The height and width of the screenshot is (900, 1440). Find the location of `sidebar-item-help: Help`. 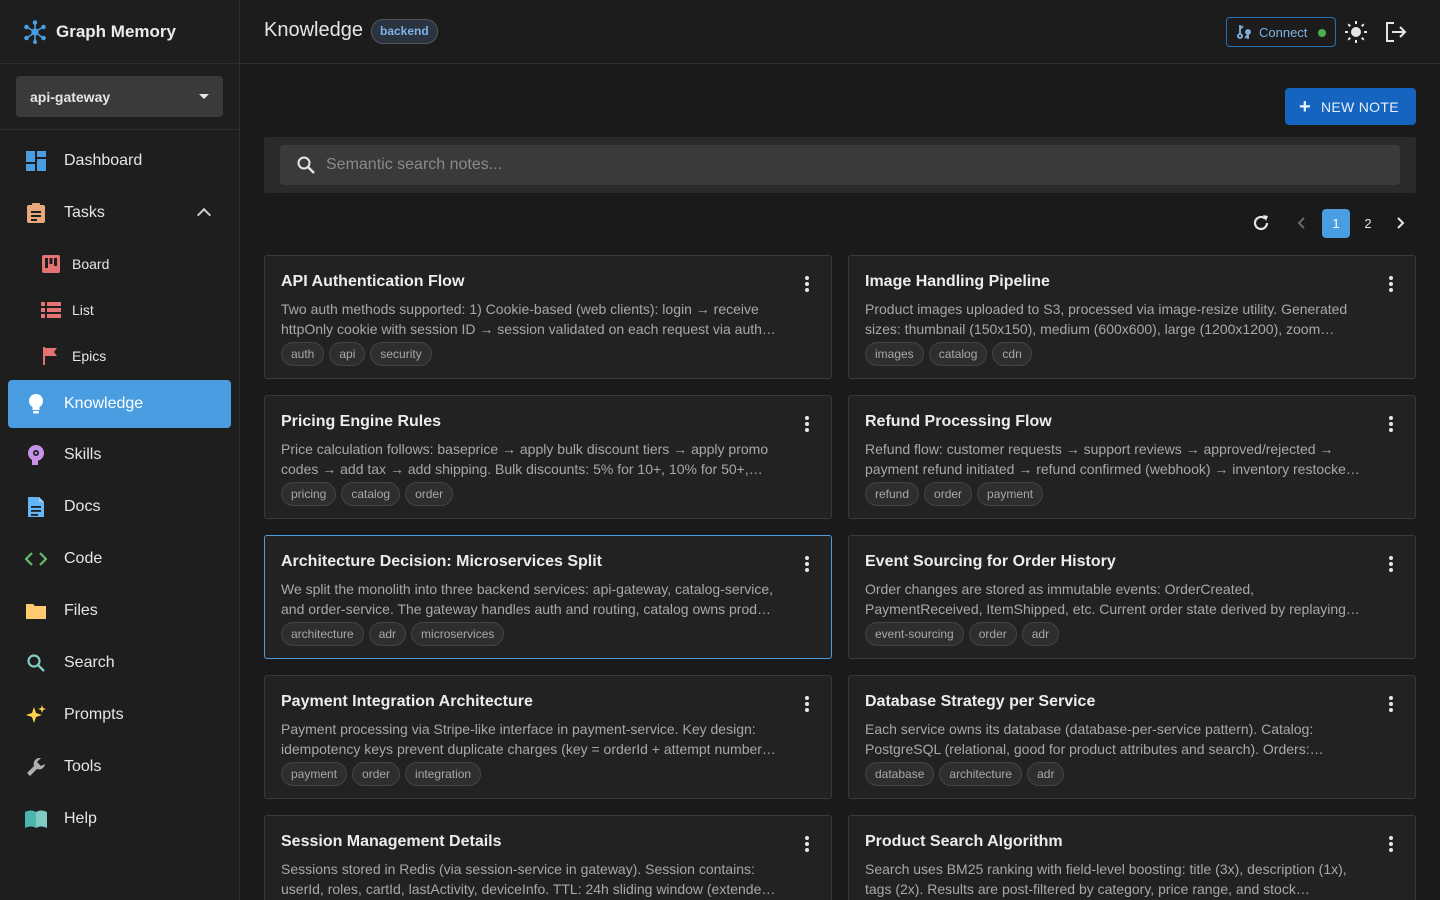

sidebar-item-help: Help is located at coordinates (119, 819).